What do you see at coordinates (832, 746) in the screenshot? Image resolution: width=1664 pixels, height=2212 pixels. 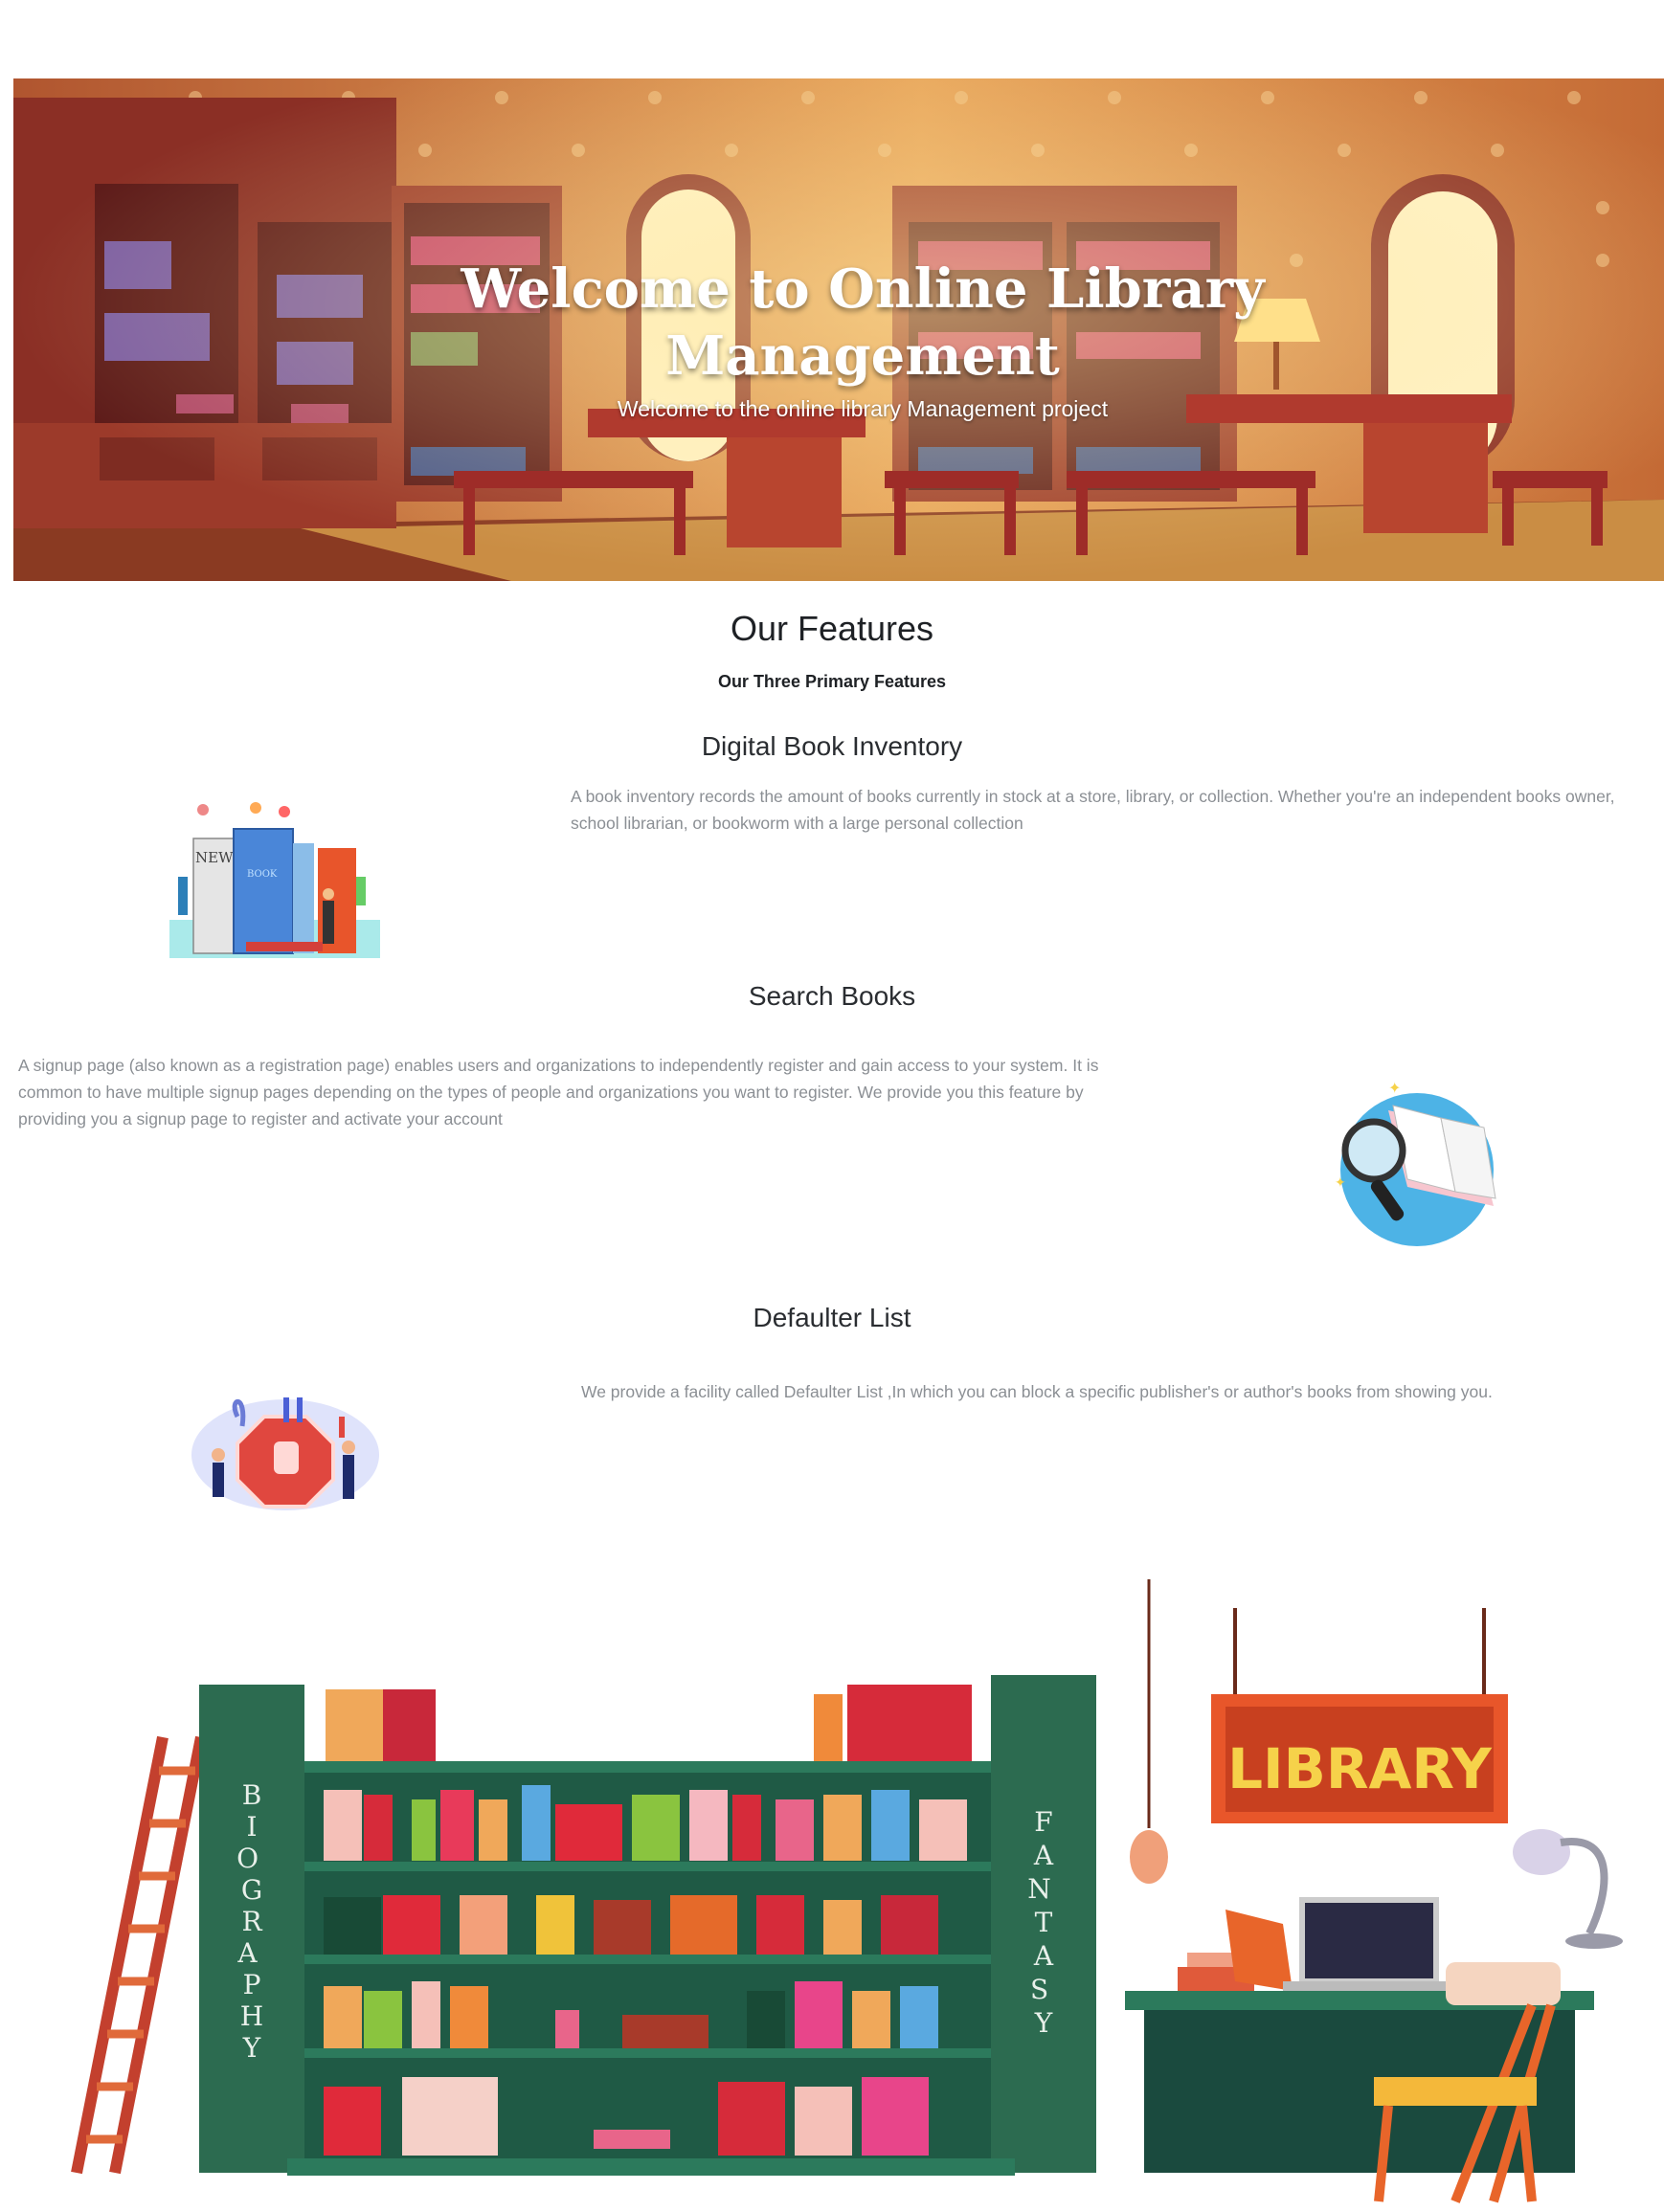 I see `feature-title-digital-inventory: Digital Book Inventory` at bounding box center [832, 746].